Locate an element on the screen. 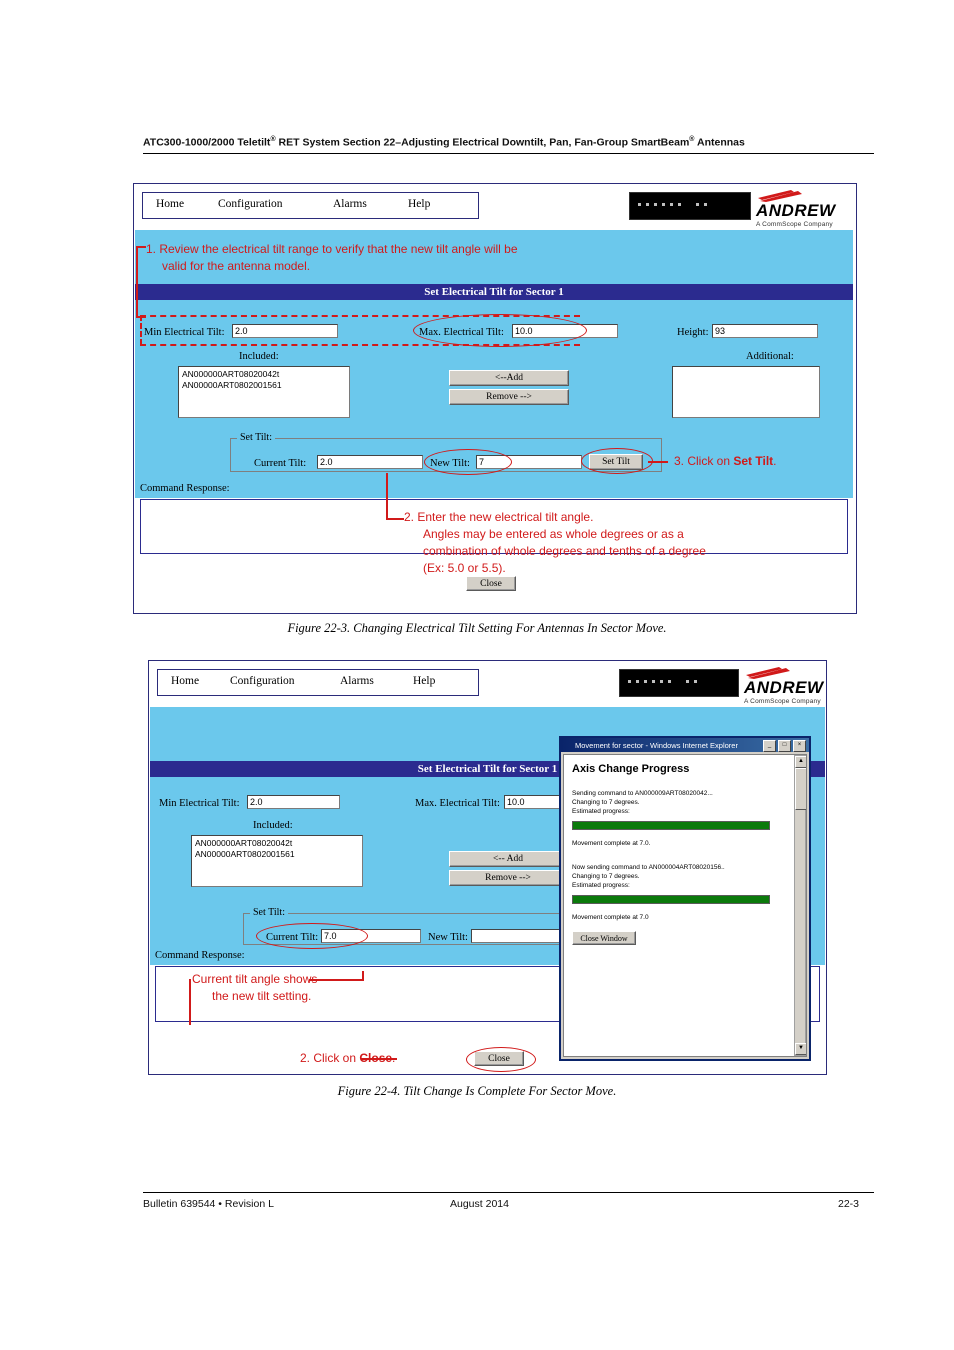  popup-text-4: Movement complete at 7.0 is located at coordinates (610, 917).